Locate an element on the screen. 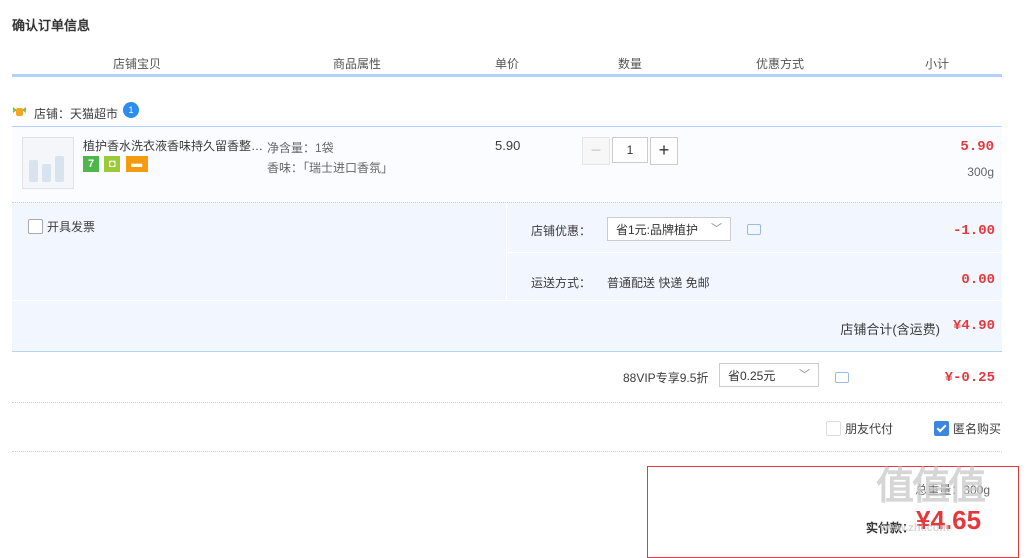  shop-row: 店铺：天猫超市 1 is located at coordinates (507, 113).